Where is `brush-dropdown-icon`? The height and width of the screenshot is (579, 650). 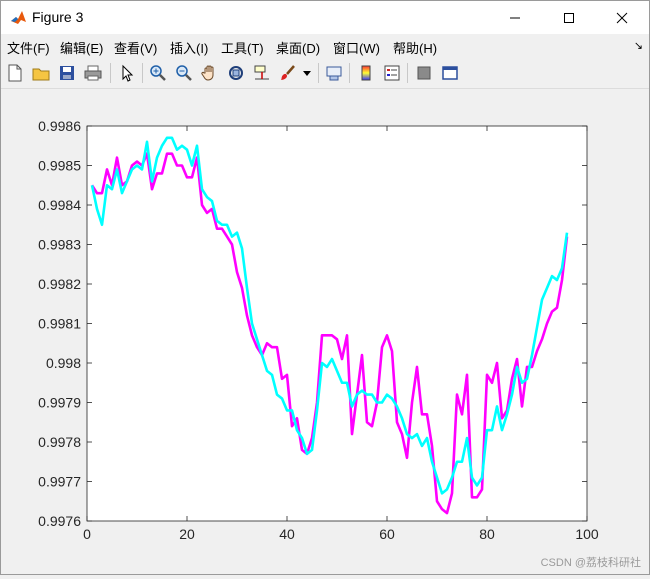 brush-dropdown-icon is located at coordinates (307, 73).